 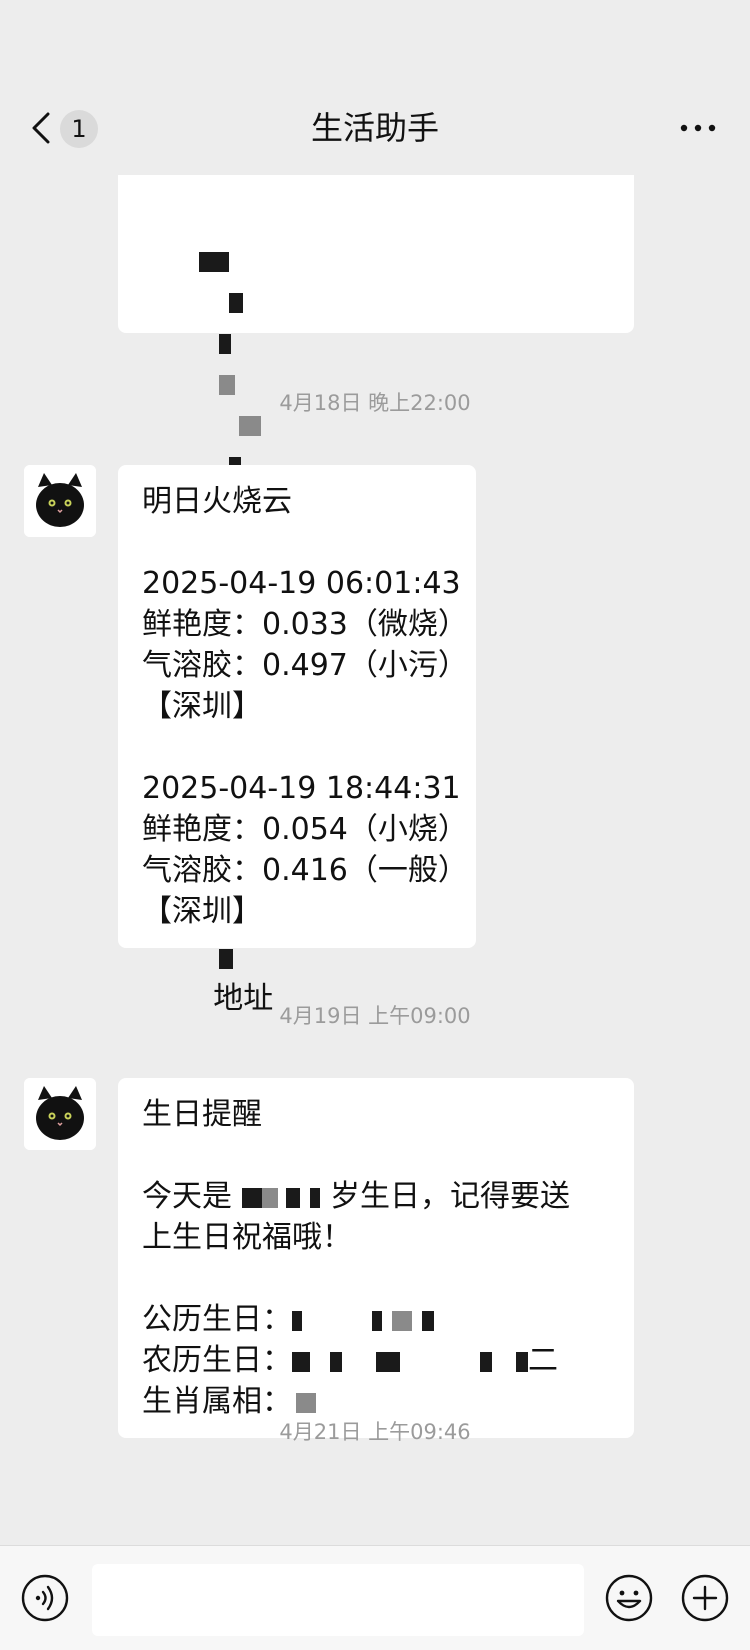 I want to click on message-line: 鲜艳度：0.033（微烧）, so click(x=305, y=624).